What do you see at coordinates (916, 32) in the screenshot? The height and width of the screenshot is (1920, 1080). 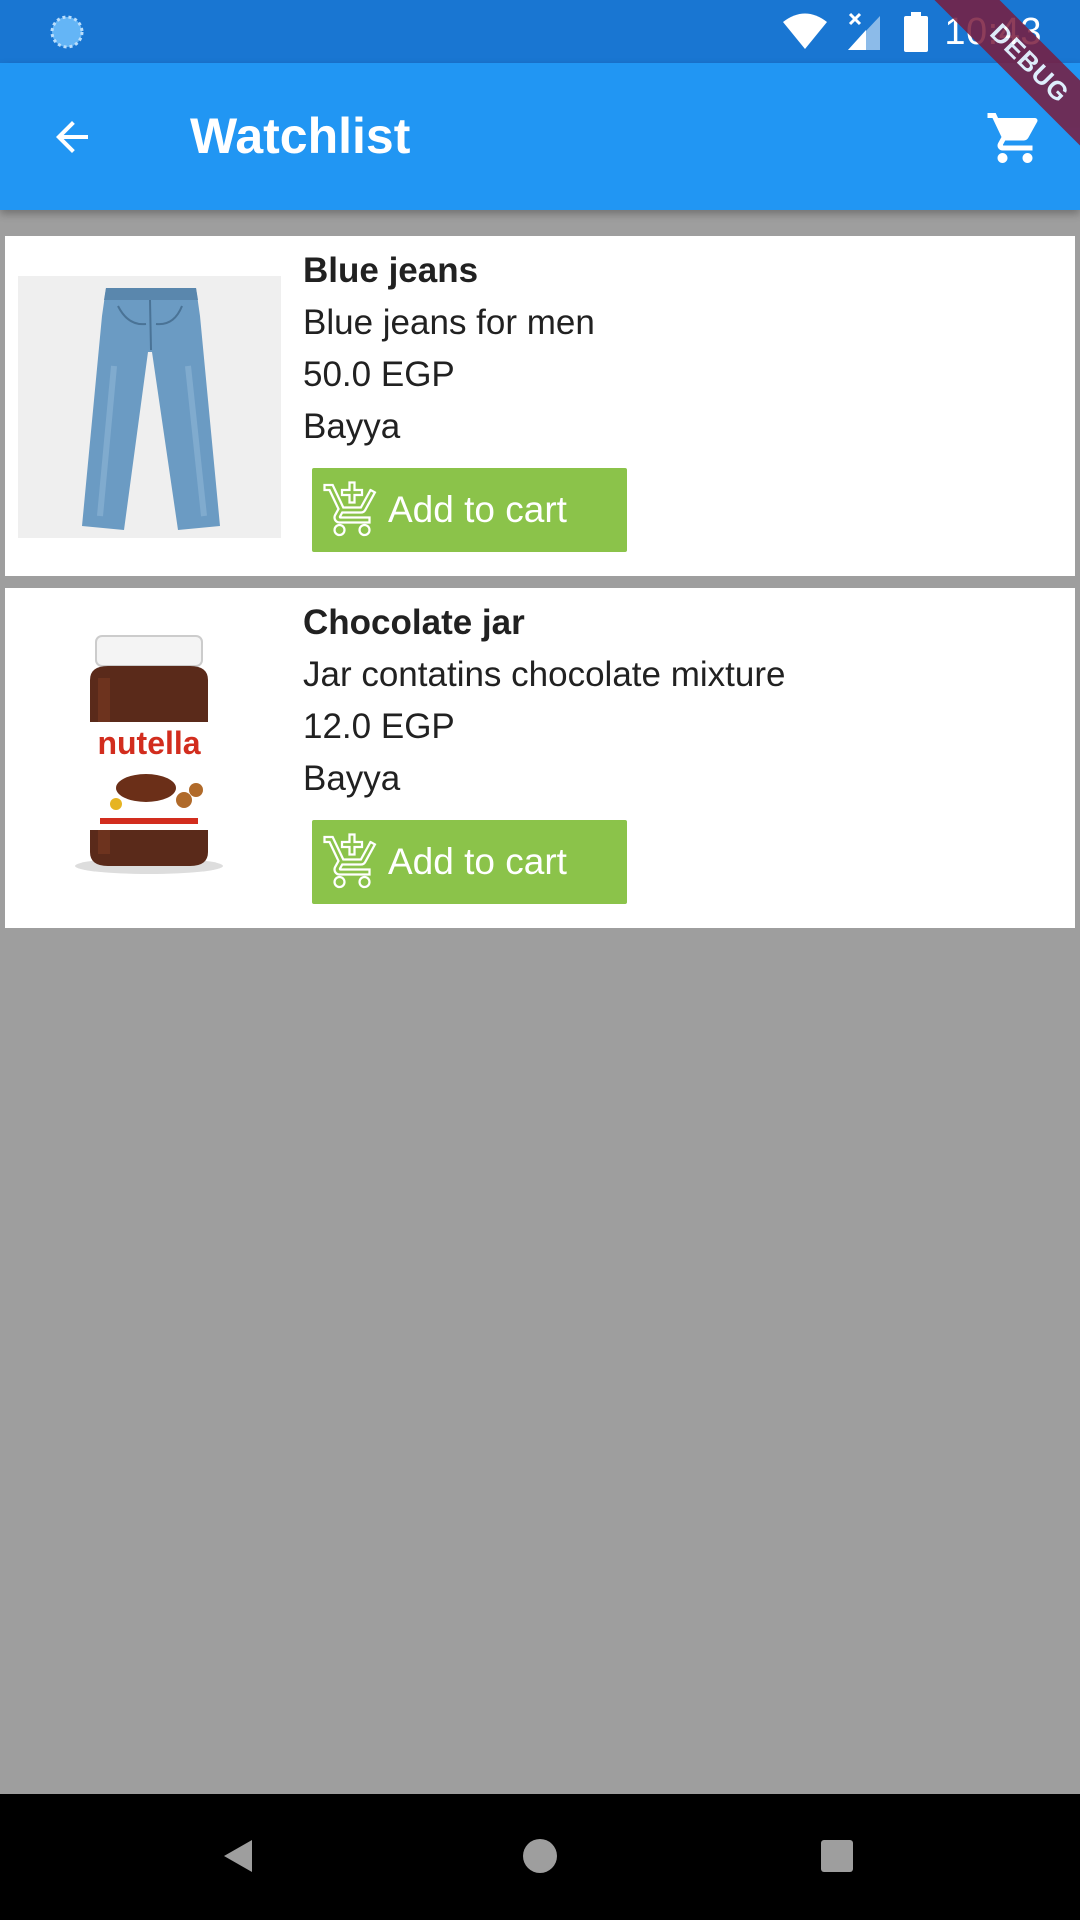 I see `battery-icon` at bounding box center [916, 32].